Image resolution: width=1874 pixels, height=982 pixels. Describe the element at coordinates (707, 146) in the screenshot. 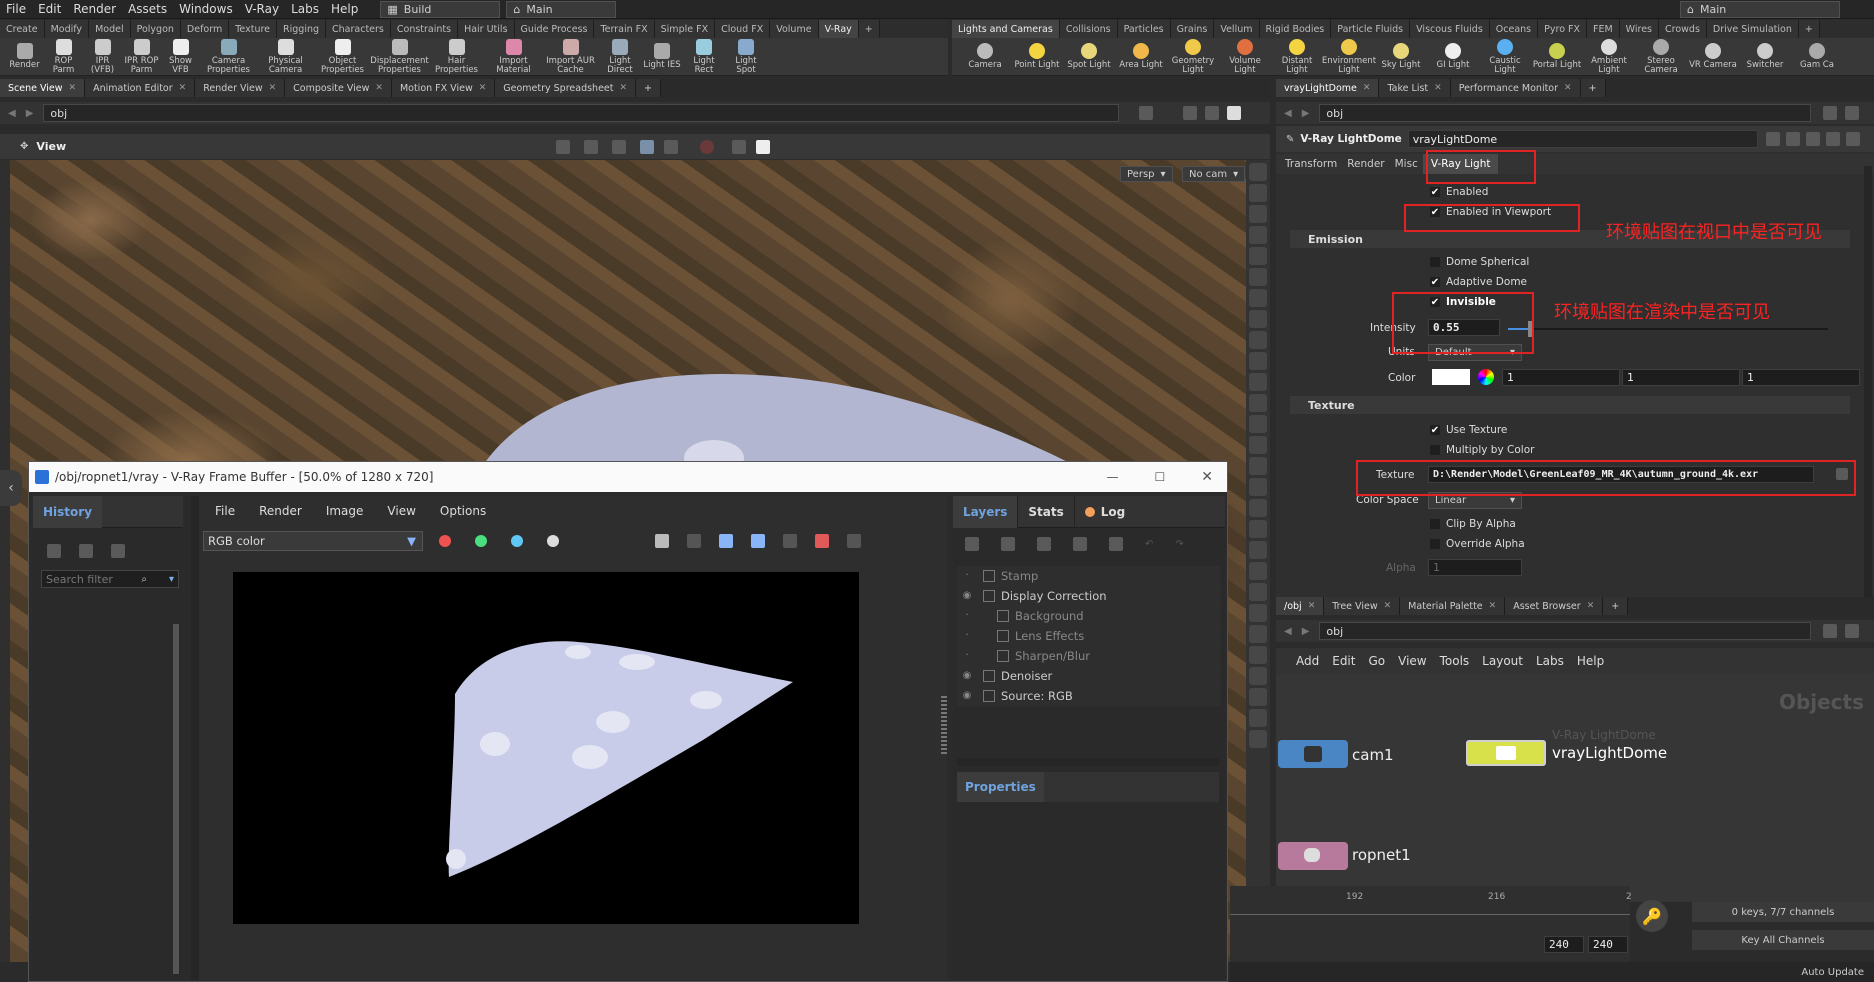

I see `record-icon` at that location.